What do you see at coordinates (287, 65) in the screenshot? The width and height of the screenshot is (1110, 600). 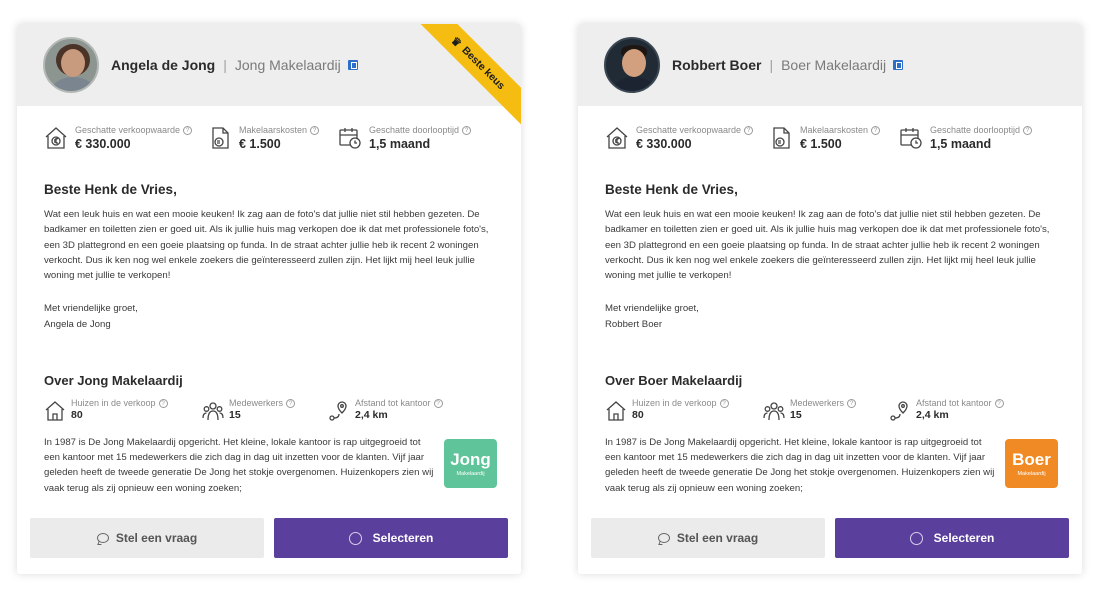 I see `agency-name: Jong Makelaardij` at bounding box center [287, 65].